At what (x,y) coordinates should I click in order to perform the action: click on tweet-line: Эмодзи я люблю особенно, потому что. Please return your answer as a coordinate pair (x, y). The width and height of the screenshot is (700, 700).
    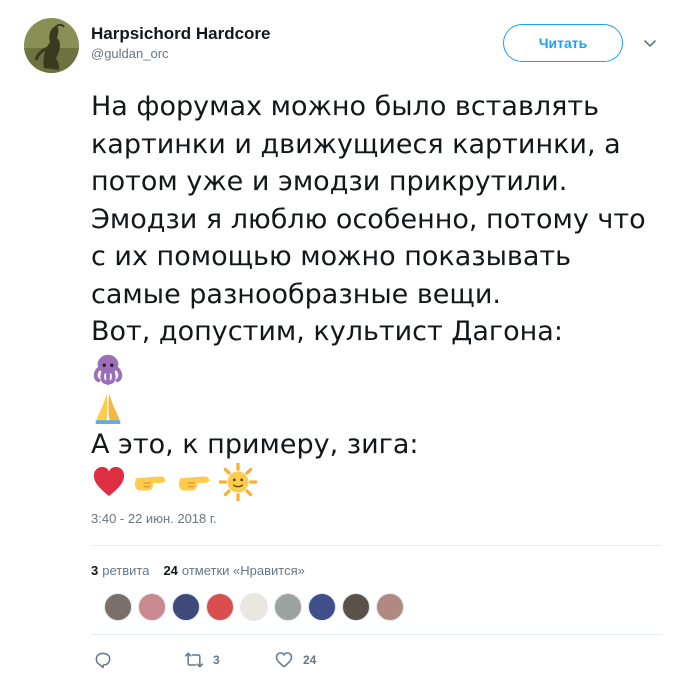
    Looking at the image, I should click on (368, 219).